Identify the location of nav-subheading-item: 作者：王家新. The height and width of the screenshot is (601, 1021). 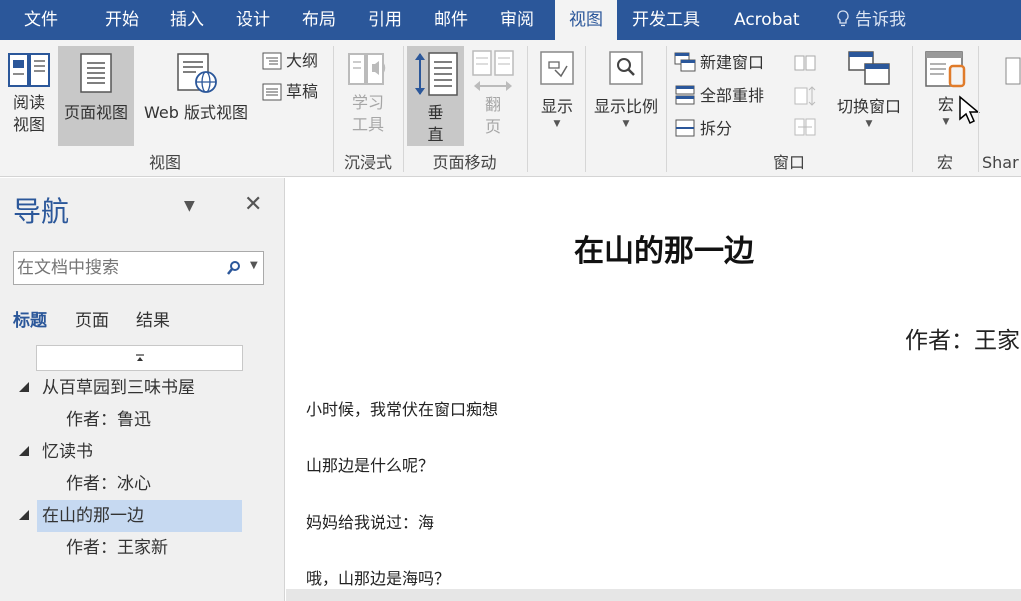
(117, 548).